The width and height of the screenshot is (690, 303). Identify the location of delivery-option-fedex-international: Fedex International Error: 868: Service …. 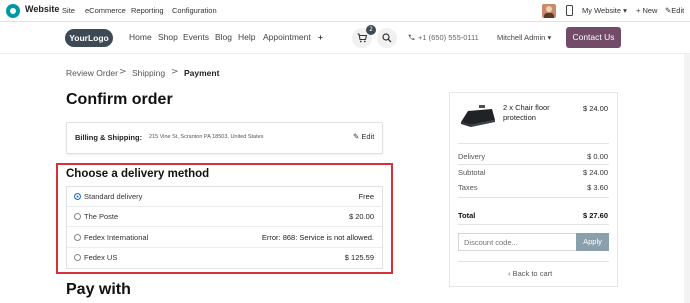
(224, 238).